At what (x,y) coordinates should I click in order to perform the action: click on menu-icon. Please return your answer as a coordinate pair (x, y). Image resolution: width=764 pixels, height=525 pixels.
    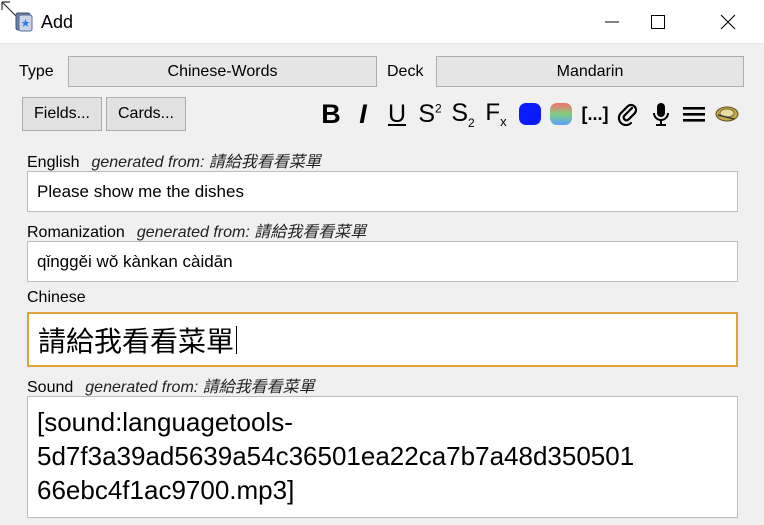
    Looking at the image, I should click on (694, 114).